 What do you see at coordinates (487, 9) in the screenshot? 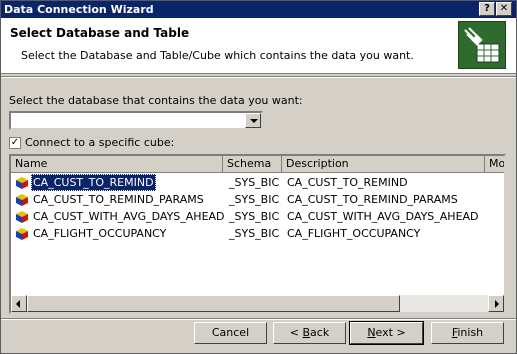
I see `help-button: ?` at bounding box center [487, 9].